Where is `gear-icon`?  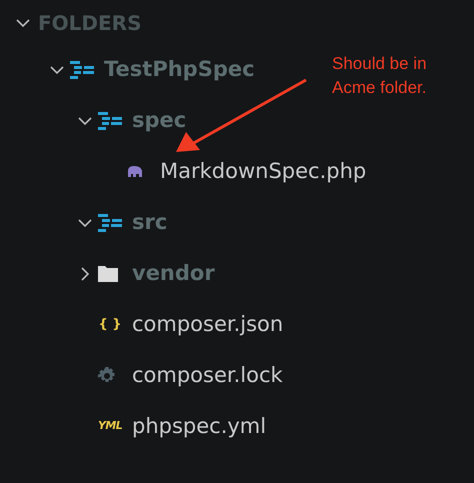
gear-icon is located at coordinates (107, 375).